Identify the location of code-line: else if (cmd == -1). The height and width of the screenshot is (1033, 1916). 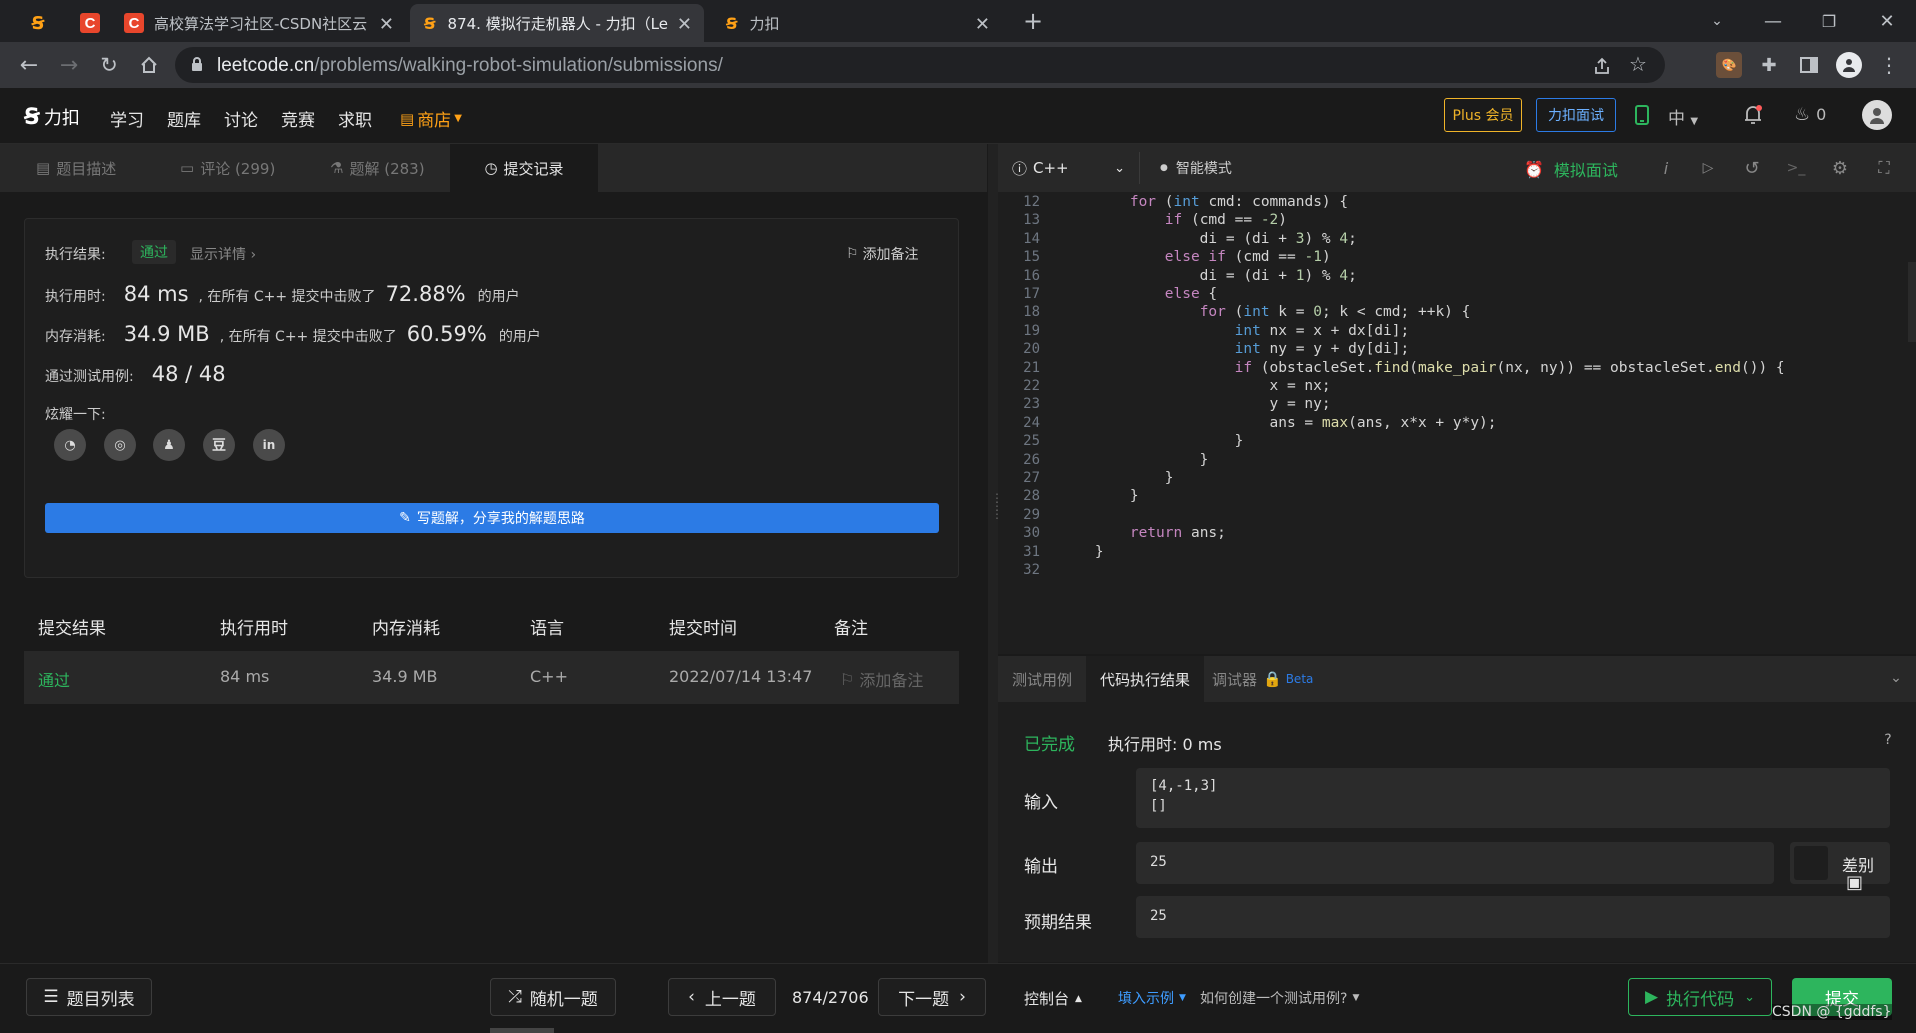
(1195, 257).